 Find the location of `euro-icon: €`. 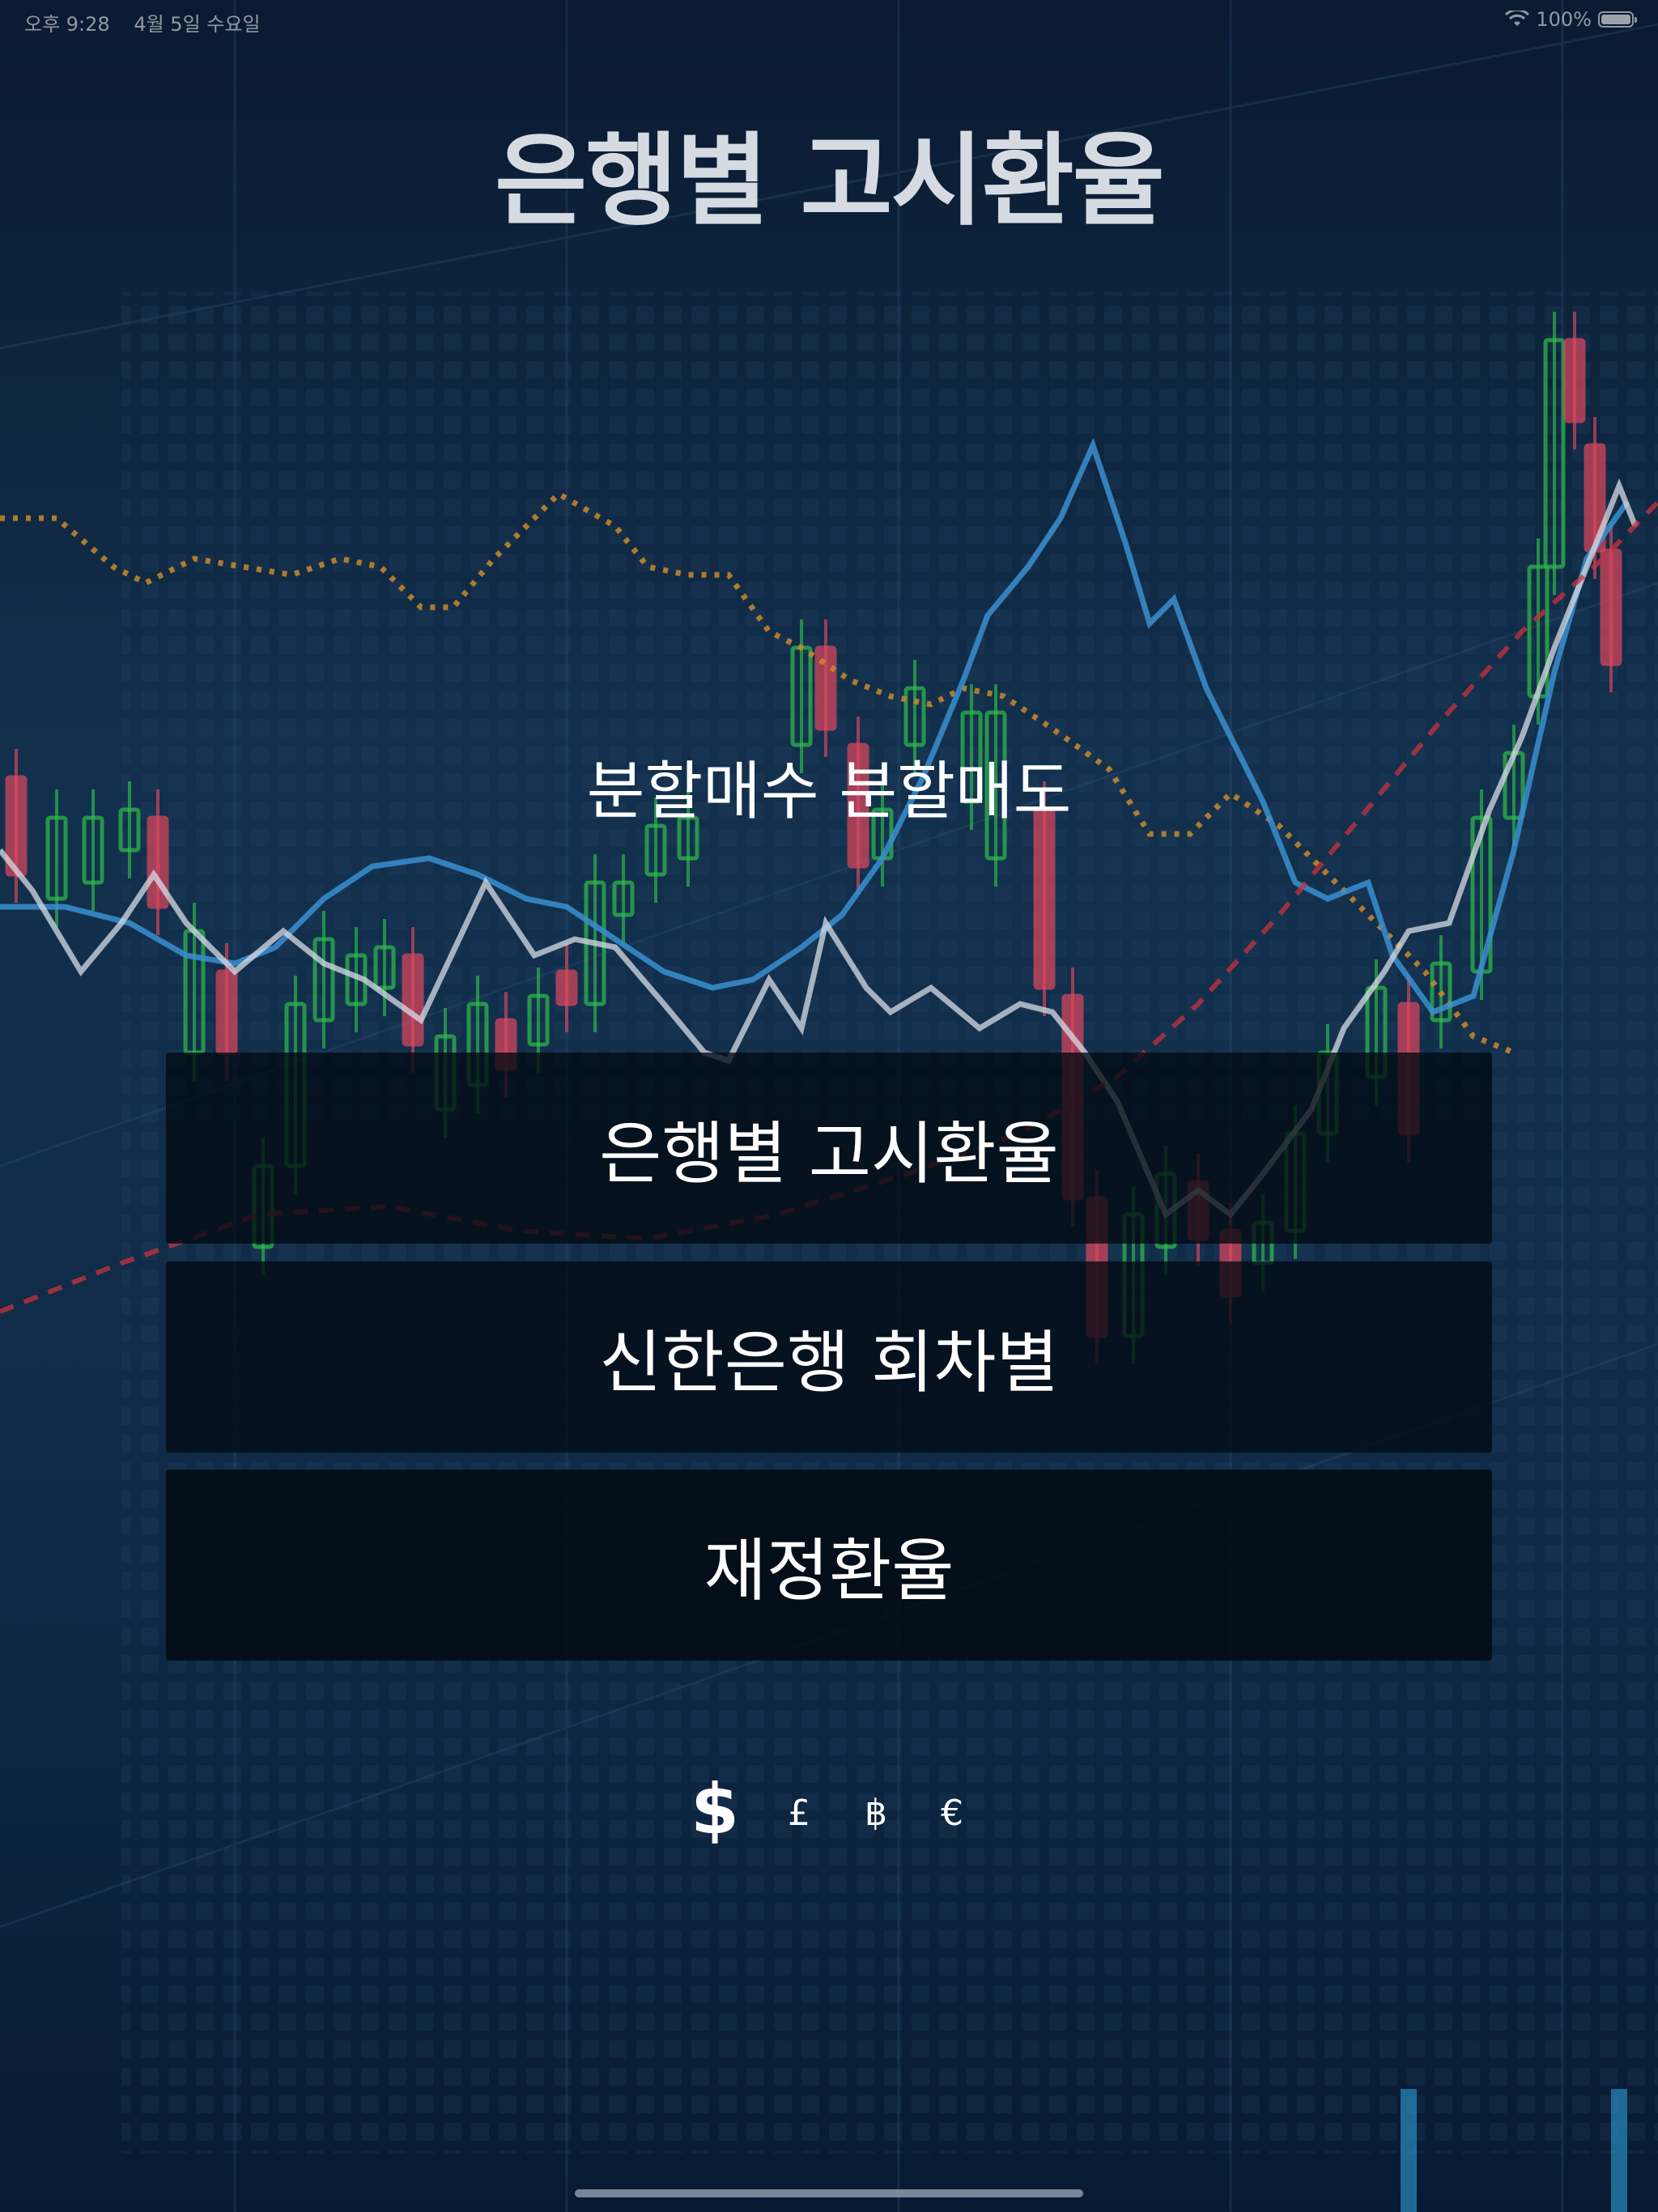

euro-icon: € is located at coordinates (952, 1813).